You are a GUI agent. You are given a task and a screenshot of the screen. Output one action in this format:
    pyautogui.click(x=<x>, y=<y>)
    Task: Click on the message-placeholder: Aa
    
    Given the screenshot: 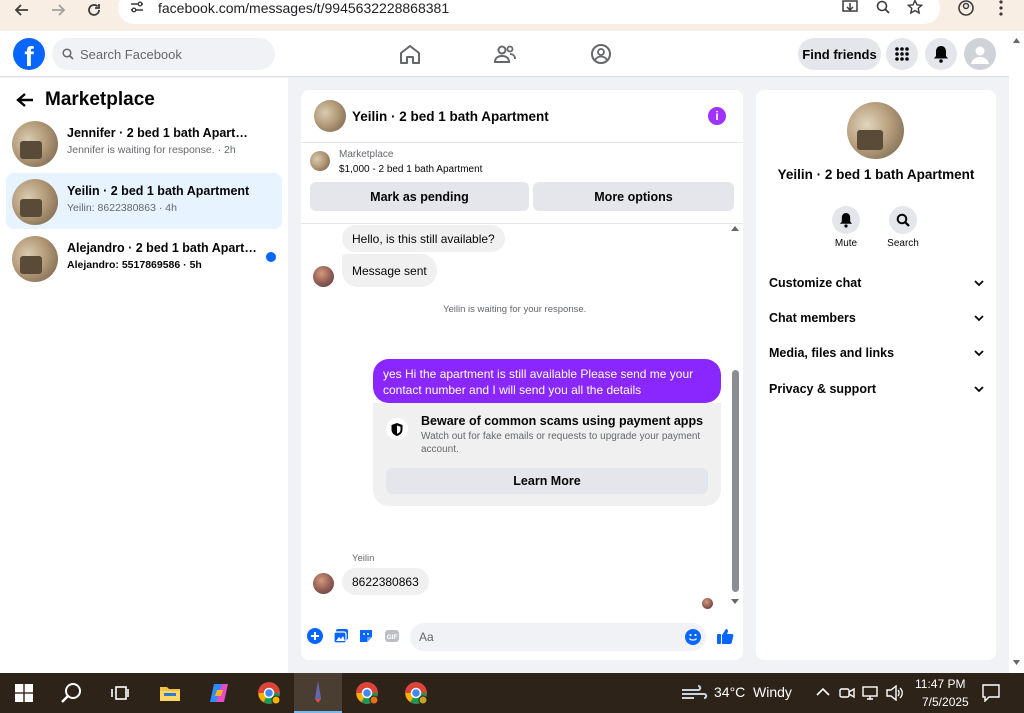 What is the action you would take?
    pyautogui.click(x=426, y=637)
    